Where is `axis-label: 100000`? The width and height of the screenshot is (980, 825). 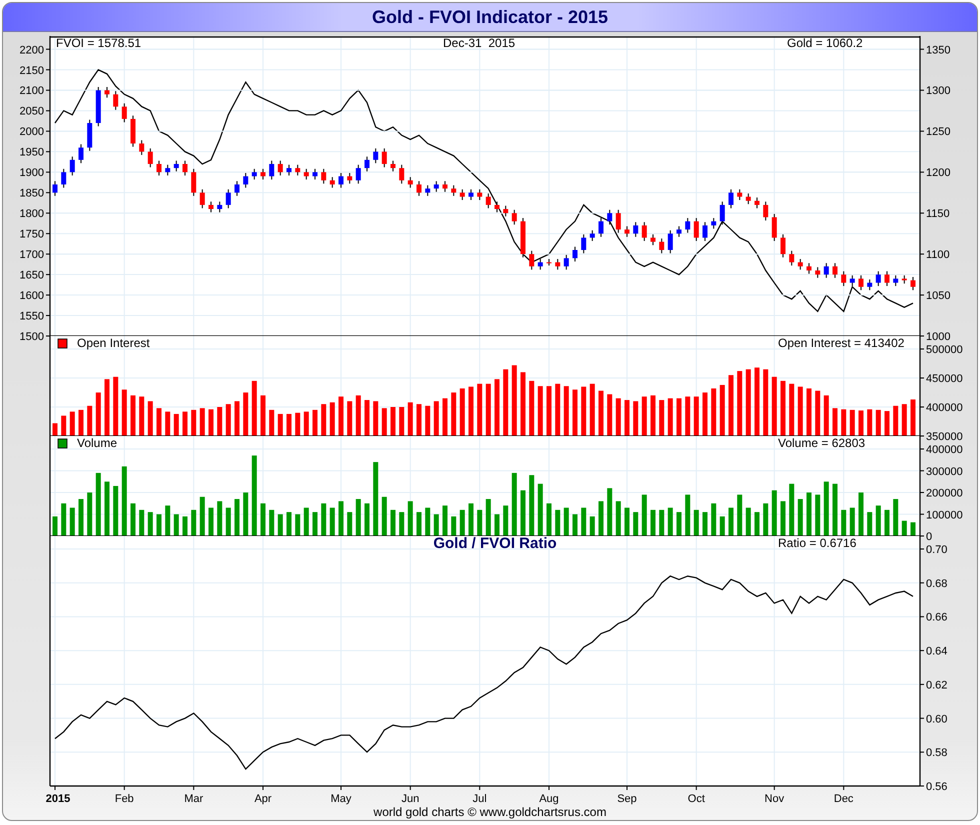 axis-label: 100000 is located at coordinates (944, 515).